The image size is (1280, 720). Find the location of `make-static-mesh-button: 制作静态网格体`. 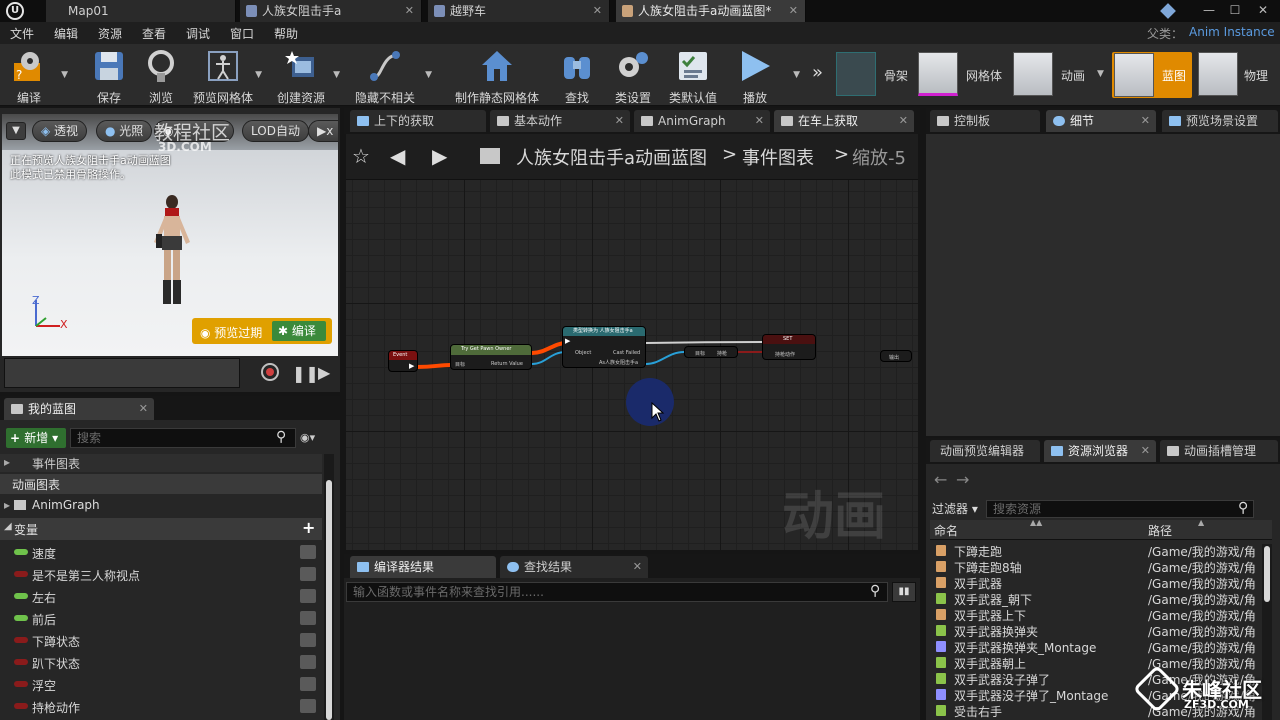

make-static-mesh-button: 制作静态网格体 is located at coordinates (497, 75).